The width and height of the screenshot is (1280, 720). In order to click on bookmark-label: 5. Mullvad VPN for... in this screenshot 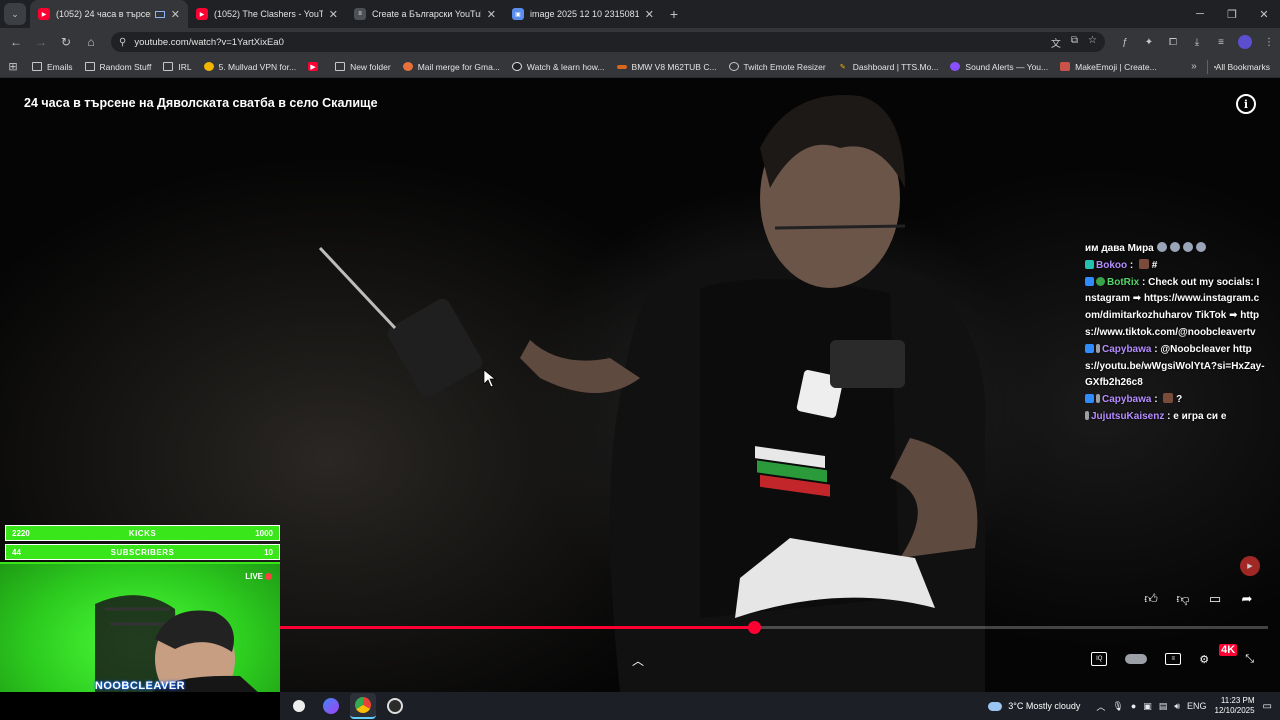, I will do `click(257, 66)`.